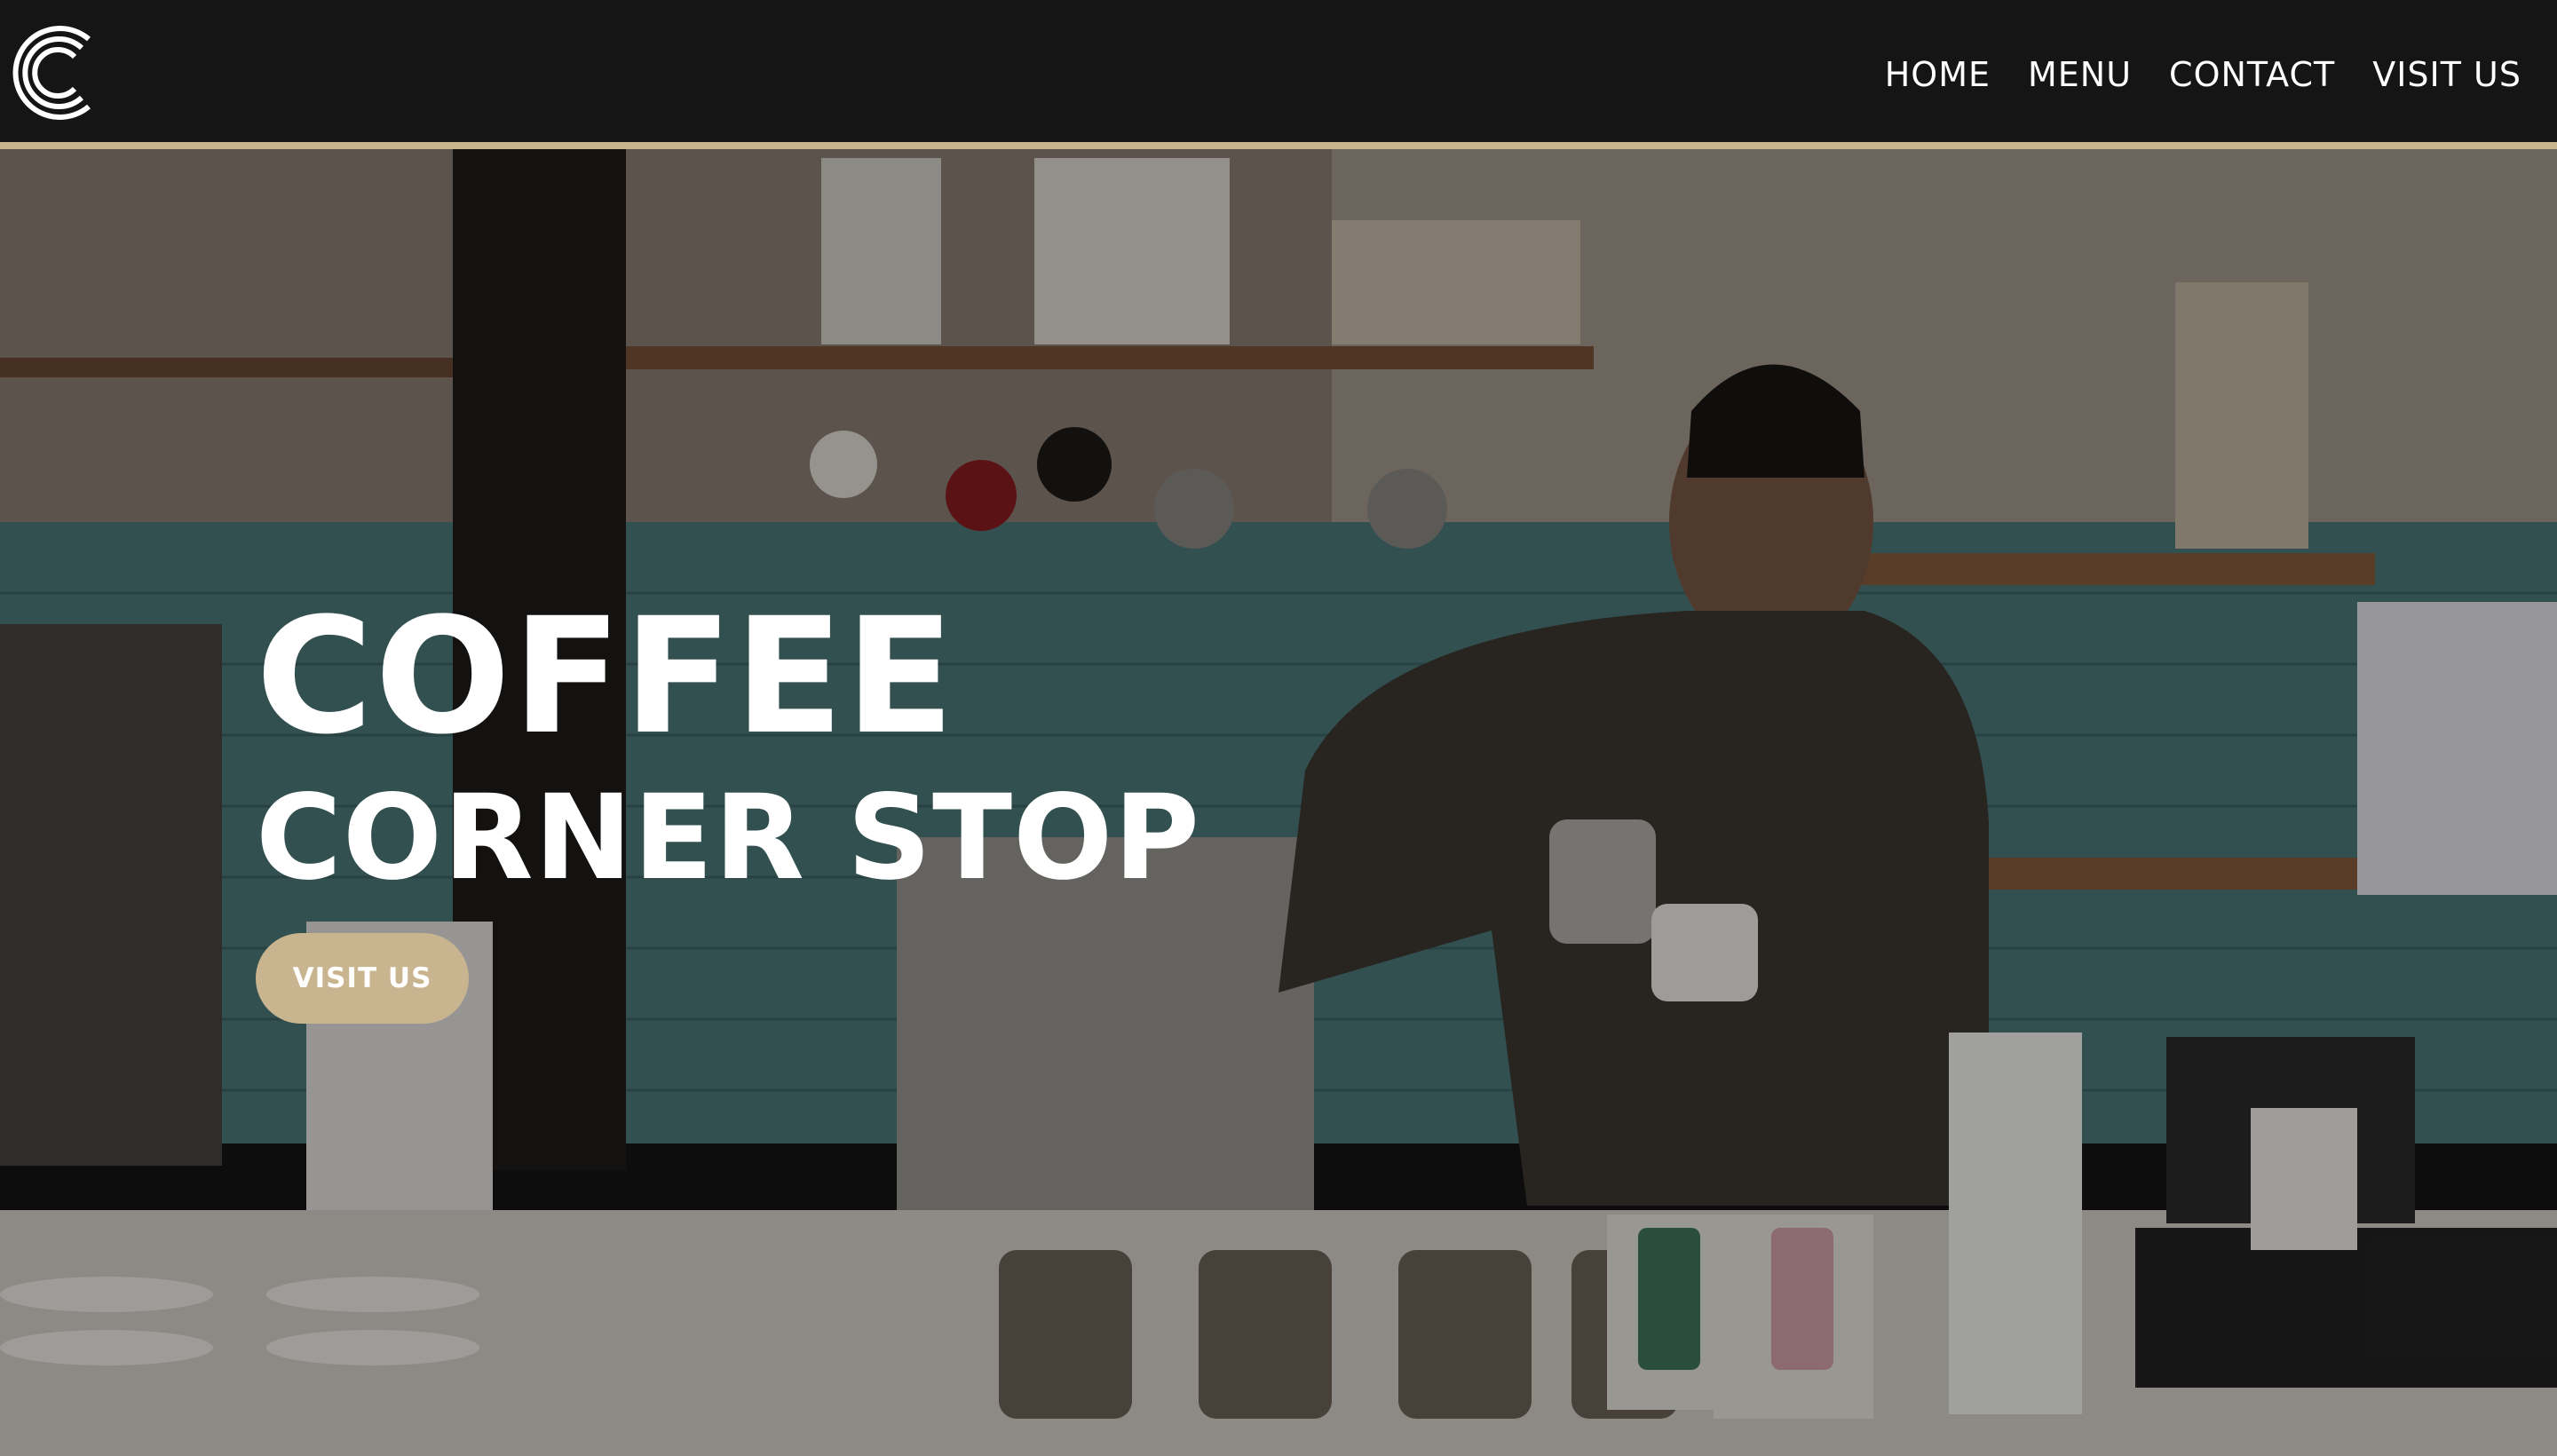 Image resolution: width=2557 pixels, height=1456 pixels. I want to click on nav-contact-link: CONTACT, so click(2252, 74).